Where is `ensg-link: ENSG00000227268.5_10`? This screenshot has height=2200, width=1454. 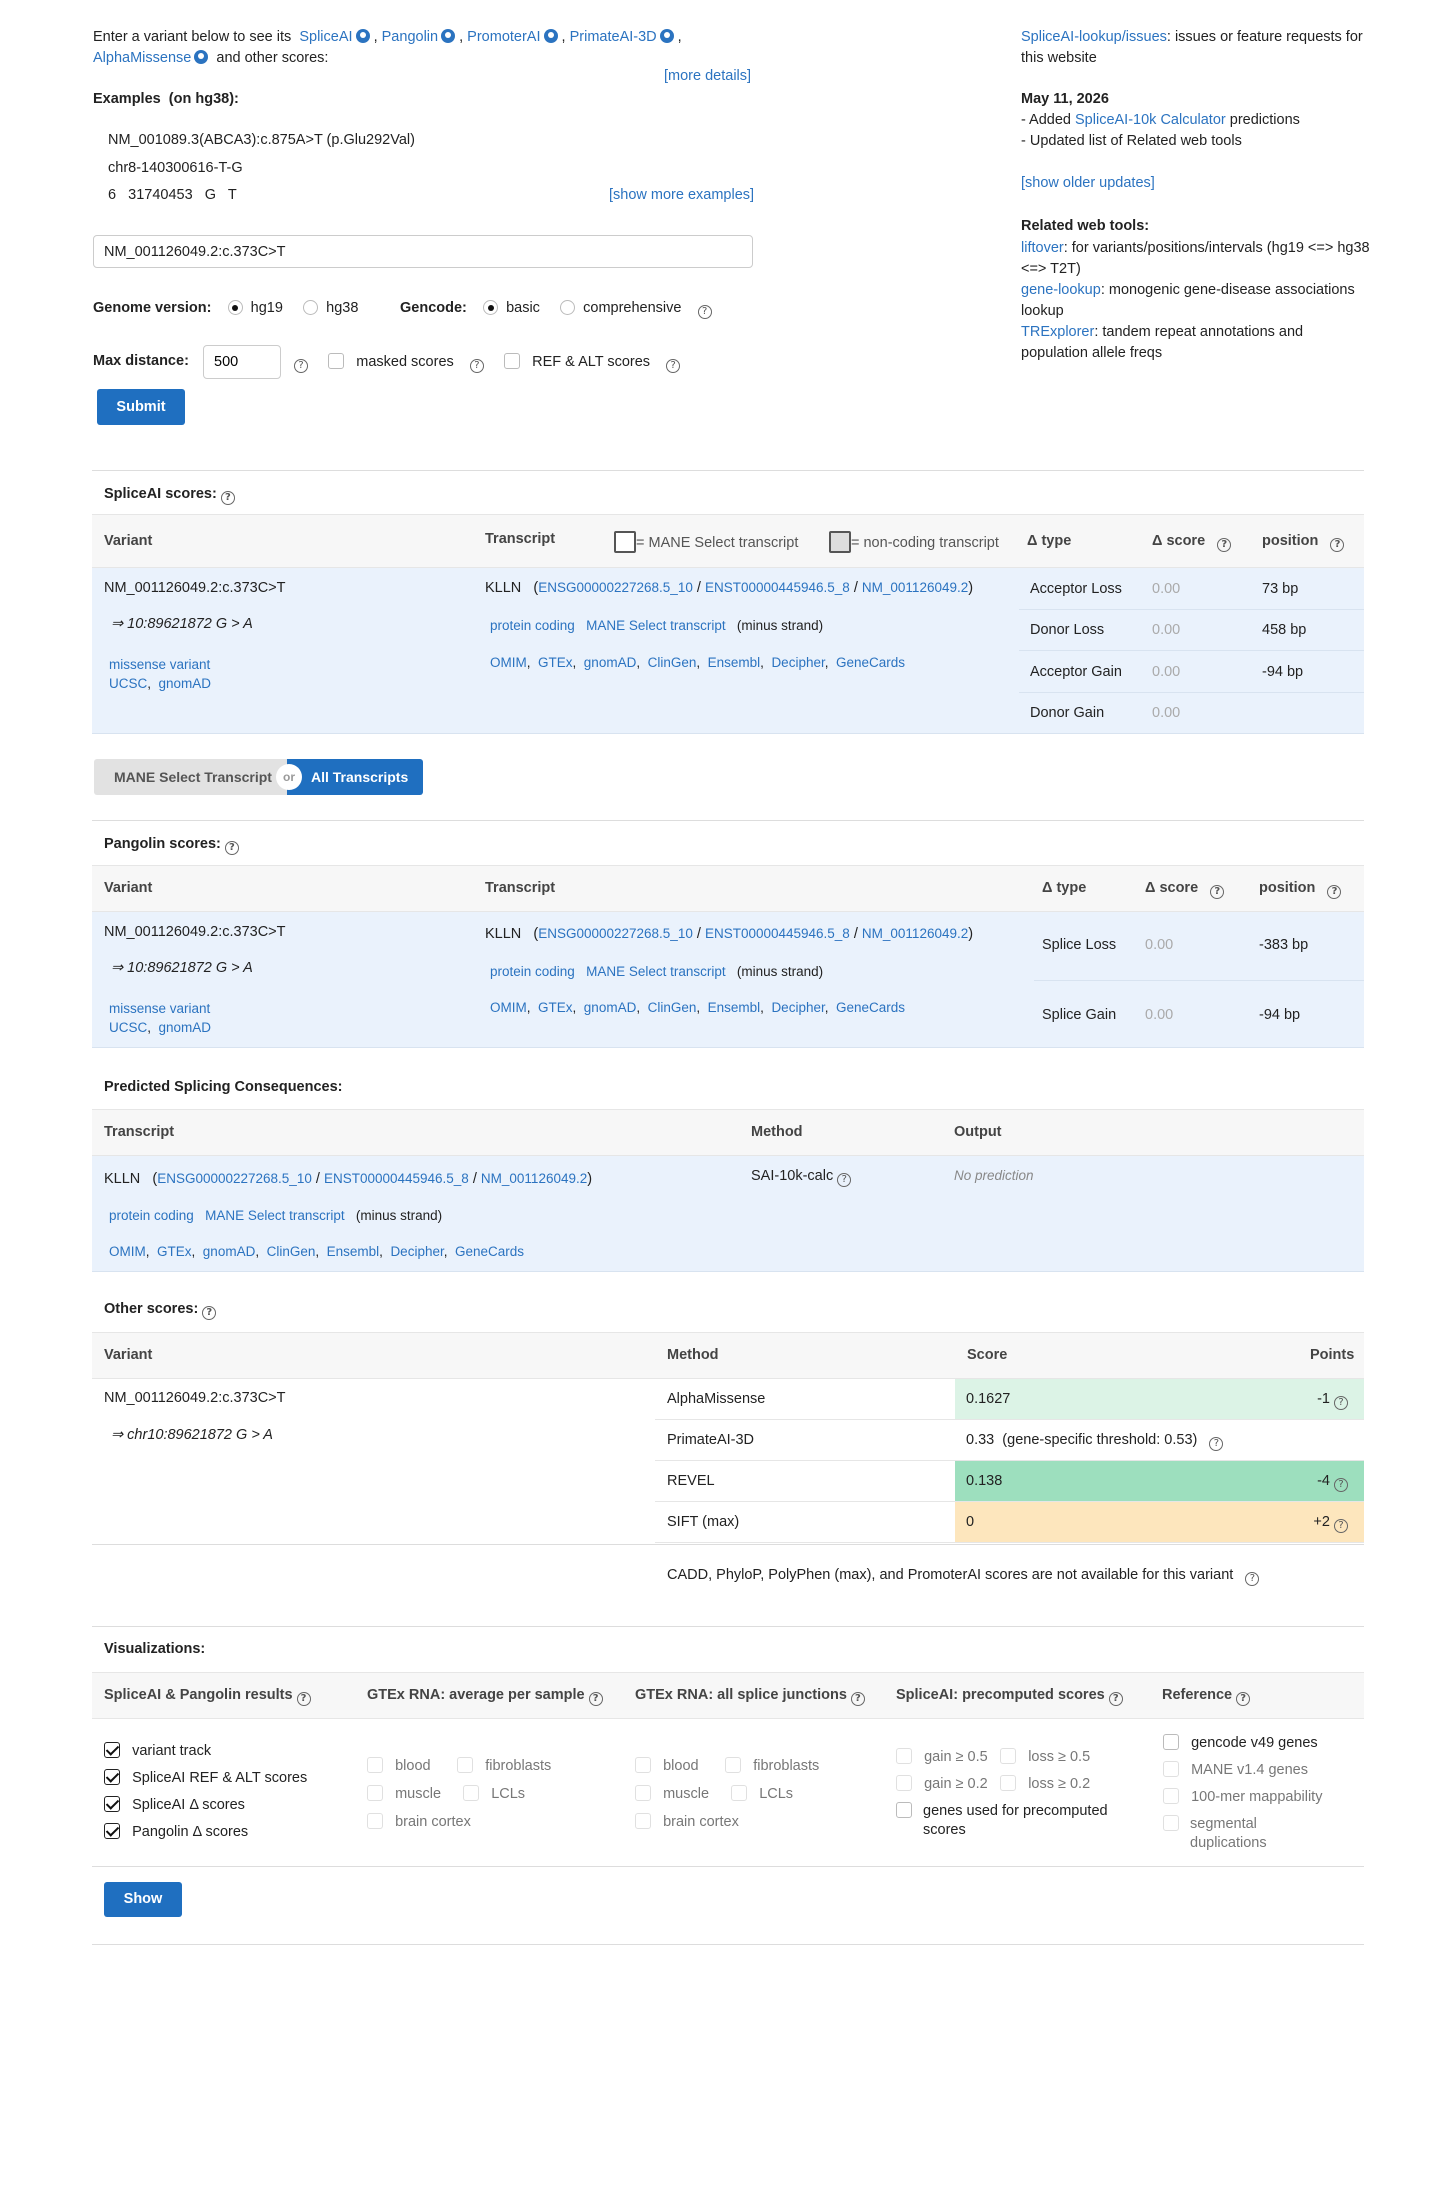
ensg-link: ENSG00000227268.5_10 is located at coordinates (615, 933).